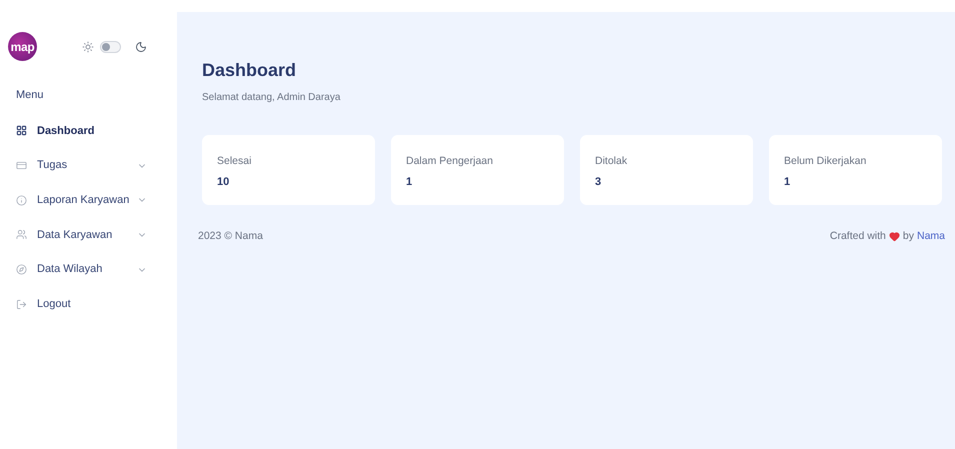  I want to click on theme-toggle, so click(110, 46).